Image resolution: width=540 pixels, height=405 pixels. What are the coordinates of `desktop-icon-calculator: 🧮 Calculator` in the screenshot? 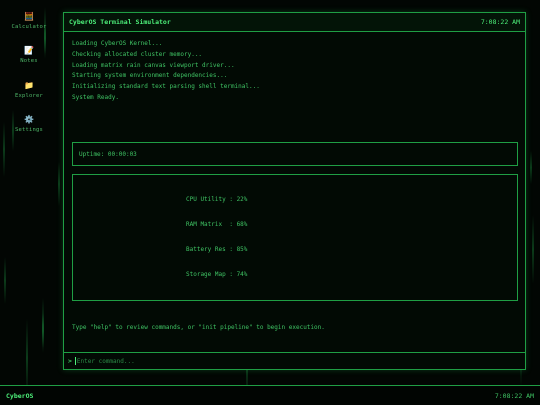 It's located at (29, 21).